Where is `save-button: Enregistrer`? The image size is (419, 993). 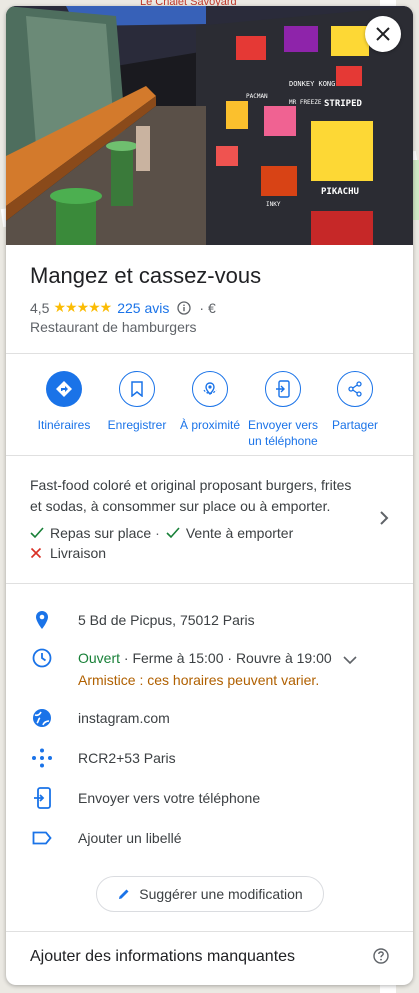
save-button: Enregistrer is located at coordinates (137, 402).